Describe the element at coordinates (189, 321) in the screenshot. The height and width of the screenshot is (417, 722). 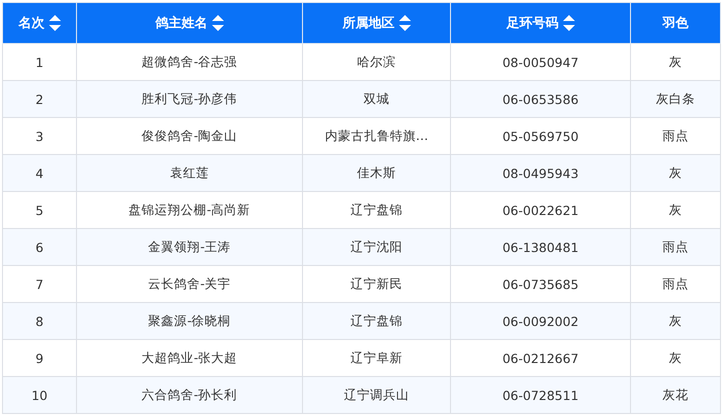
I see `table-cell: 聚鑫源-徐晓桐` at that location.